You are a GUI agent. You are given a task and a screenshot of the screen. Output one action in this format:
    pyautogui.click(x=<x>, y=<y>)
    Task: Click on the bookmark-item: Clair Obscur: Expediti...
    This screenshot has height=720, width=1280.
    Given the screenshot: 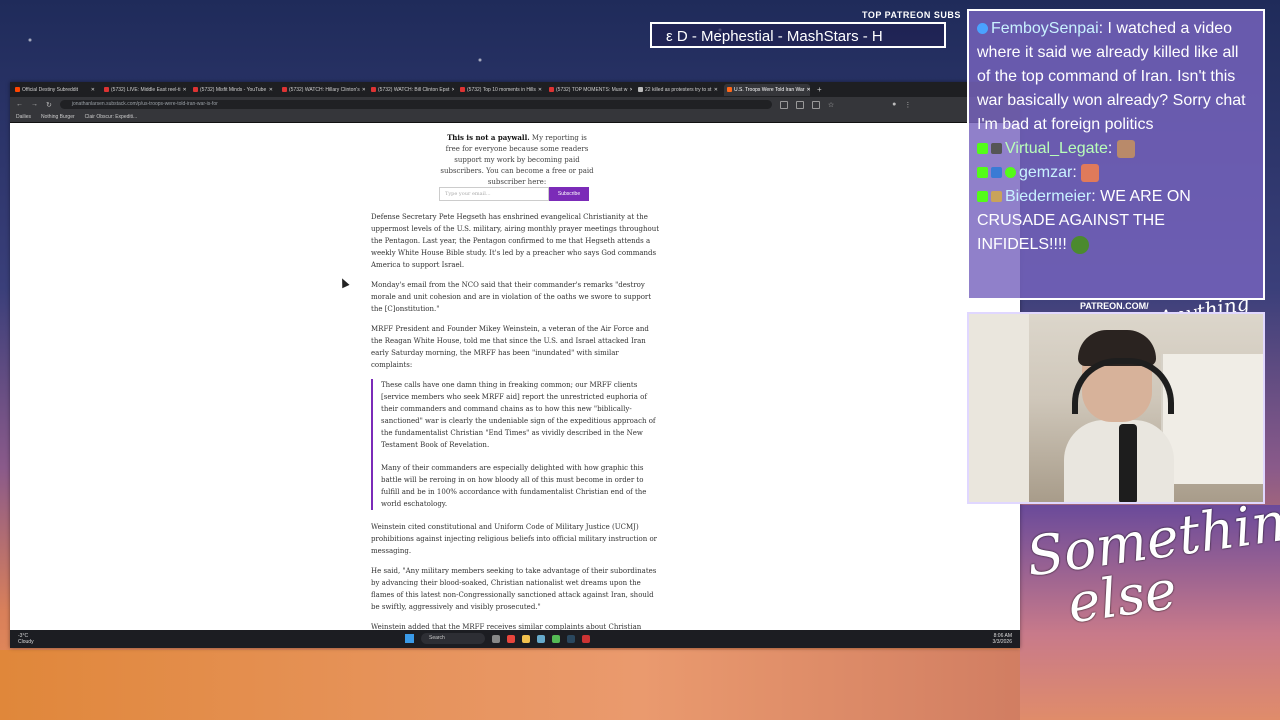 What is the action you would take?
    pyautogui.click(x=111, y=117)
    